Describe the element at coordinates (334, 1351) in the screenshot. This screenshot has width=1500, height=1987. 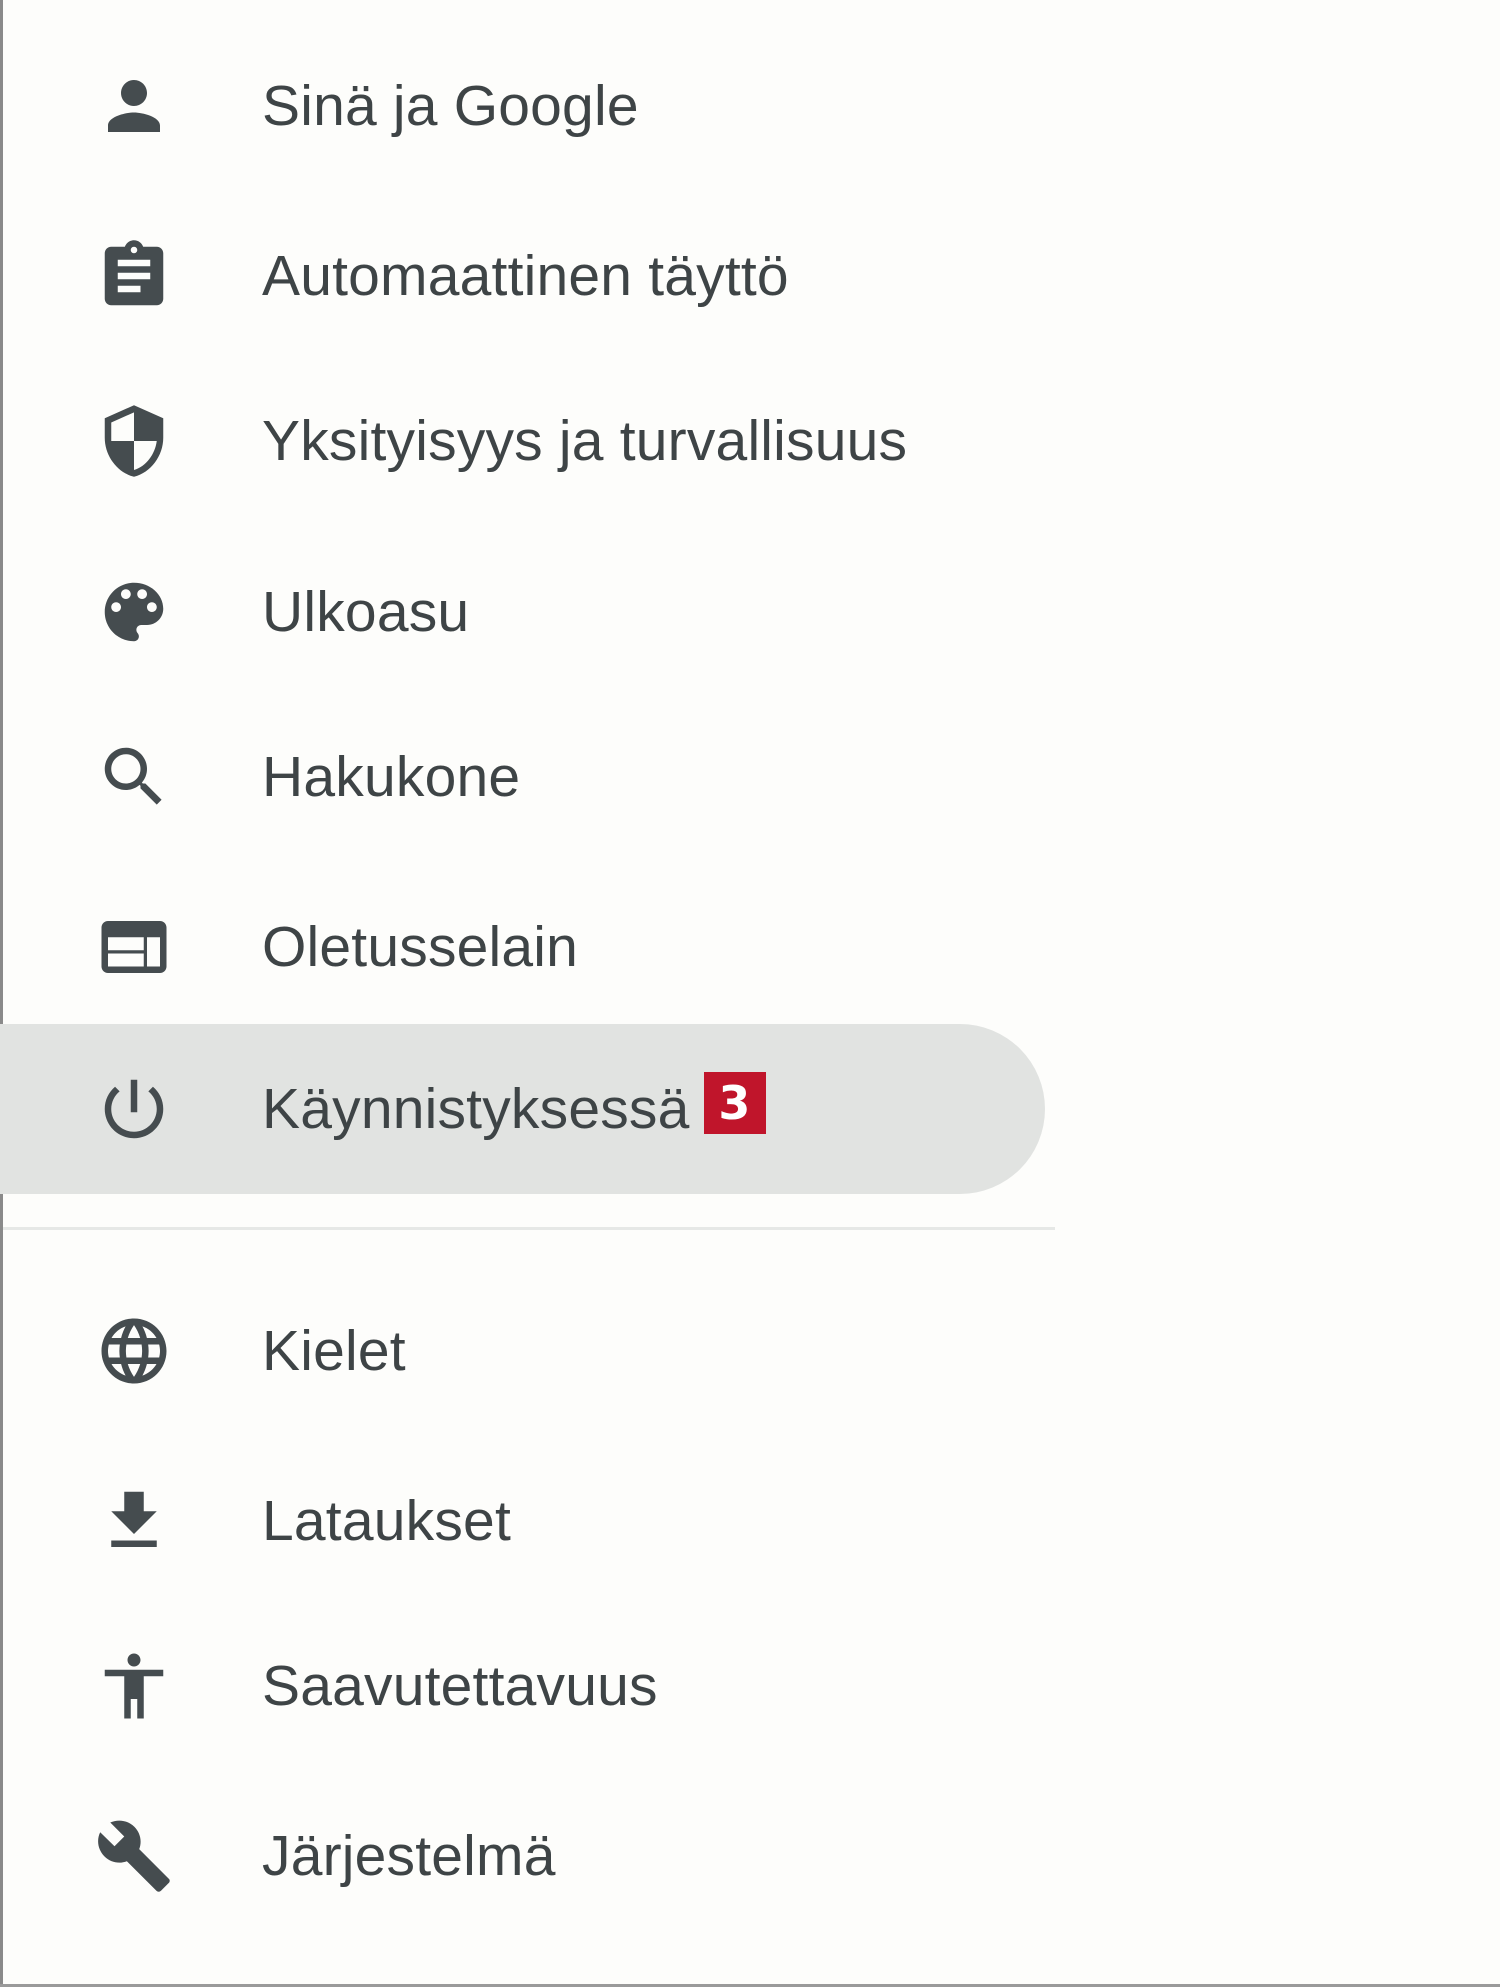
I see `sidebar-item-label: Kielet` at that location.